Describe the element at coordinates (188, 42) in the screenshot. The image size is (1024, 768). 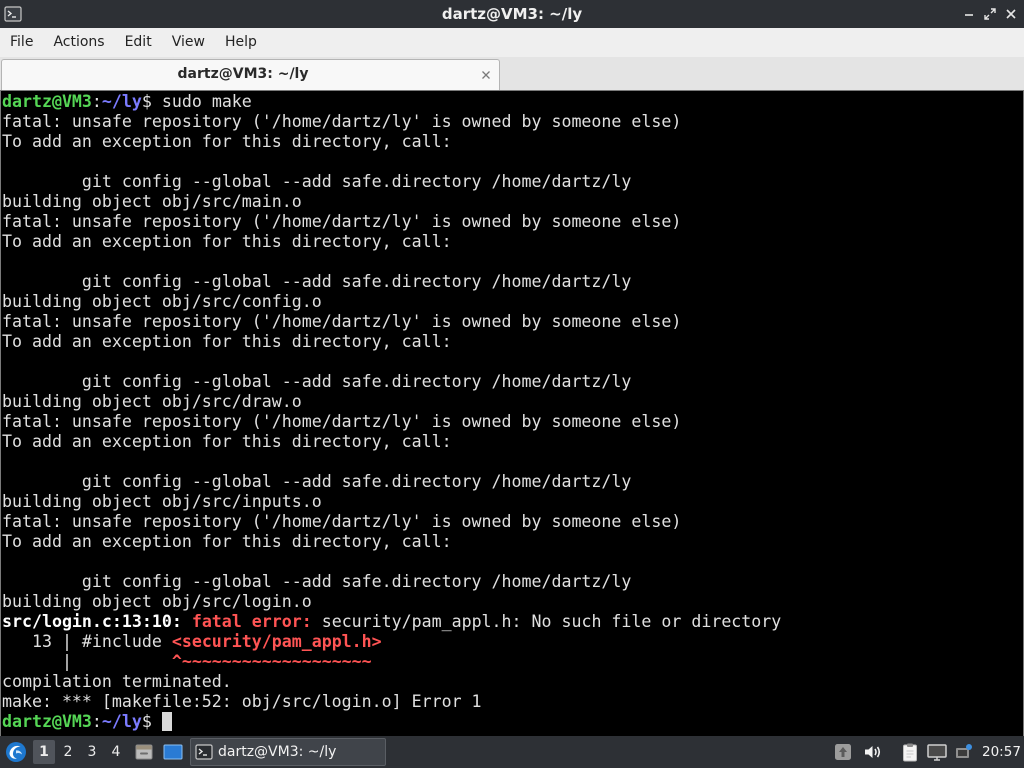
I see `menu-view: View` at that location.